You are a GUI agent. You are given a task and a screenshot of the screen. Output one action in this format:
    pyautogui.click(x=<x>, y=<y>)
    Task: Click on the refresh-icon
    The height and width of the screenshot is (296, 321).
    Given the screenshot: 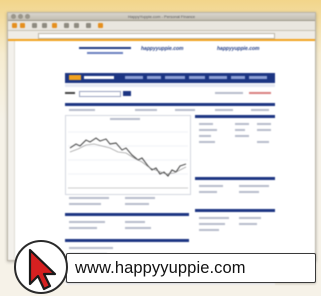 What is the action you would take?
    pyautogui.click(x=44, y=25)
    